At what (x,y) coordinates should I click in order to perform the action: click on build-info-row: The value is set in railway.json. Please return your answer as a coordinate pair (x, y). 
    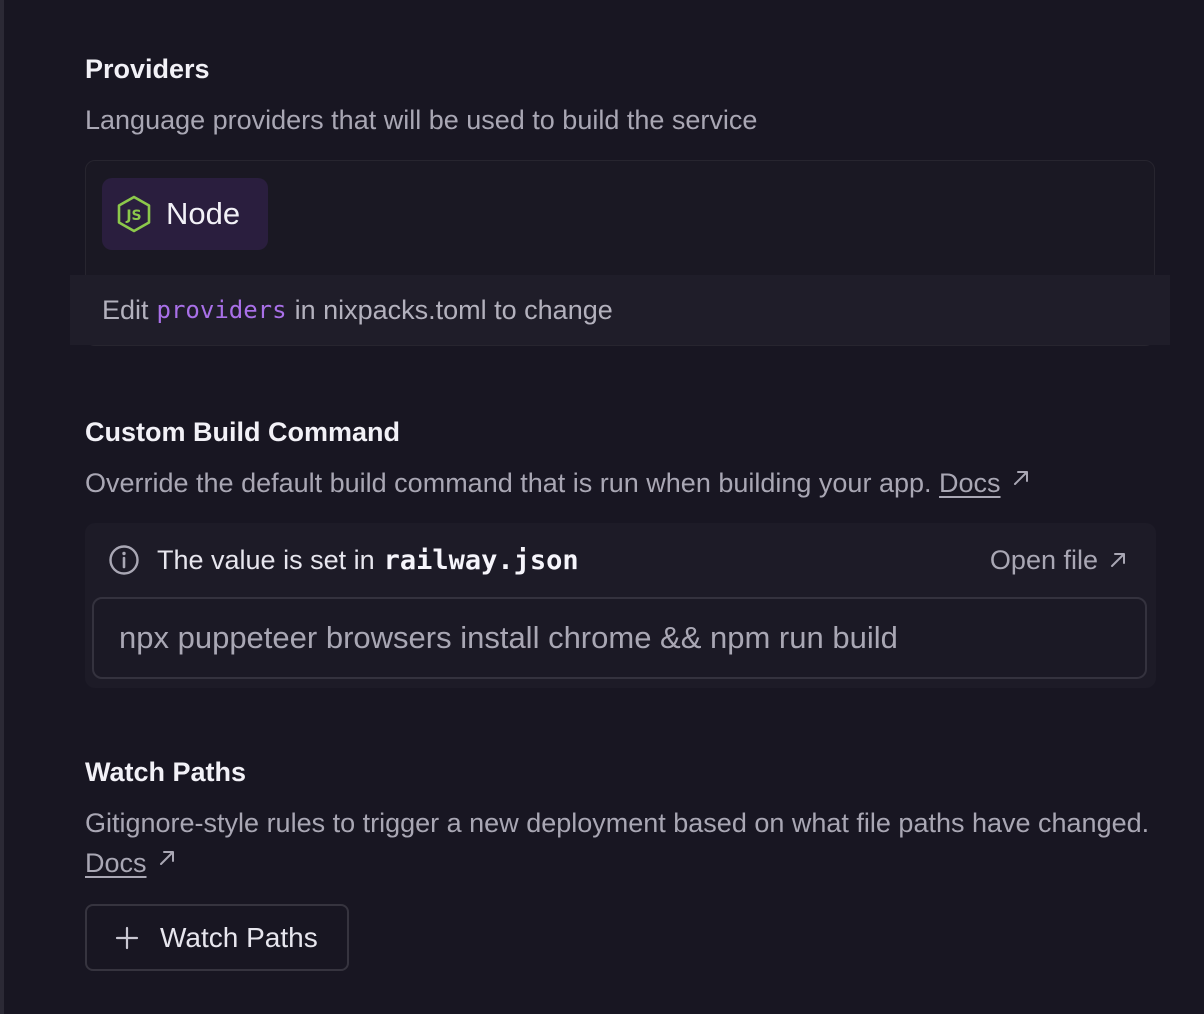
    Looking at the image, I should click on (343, 560).